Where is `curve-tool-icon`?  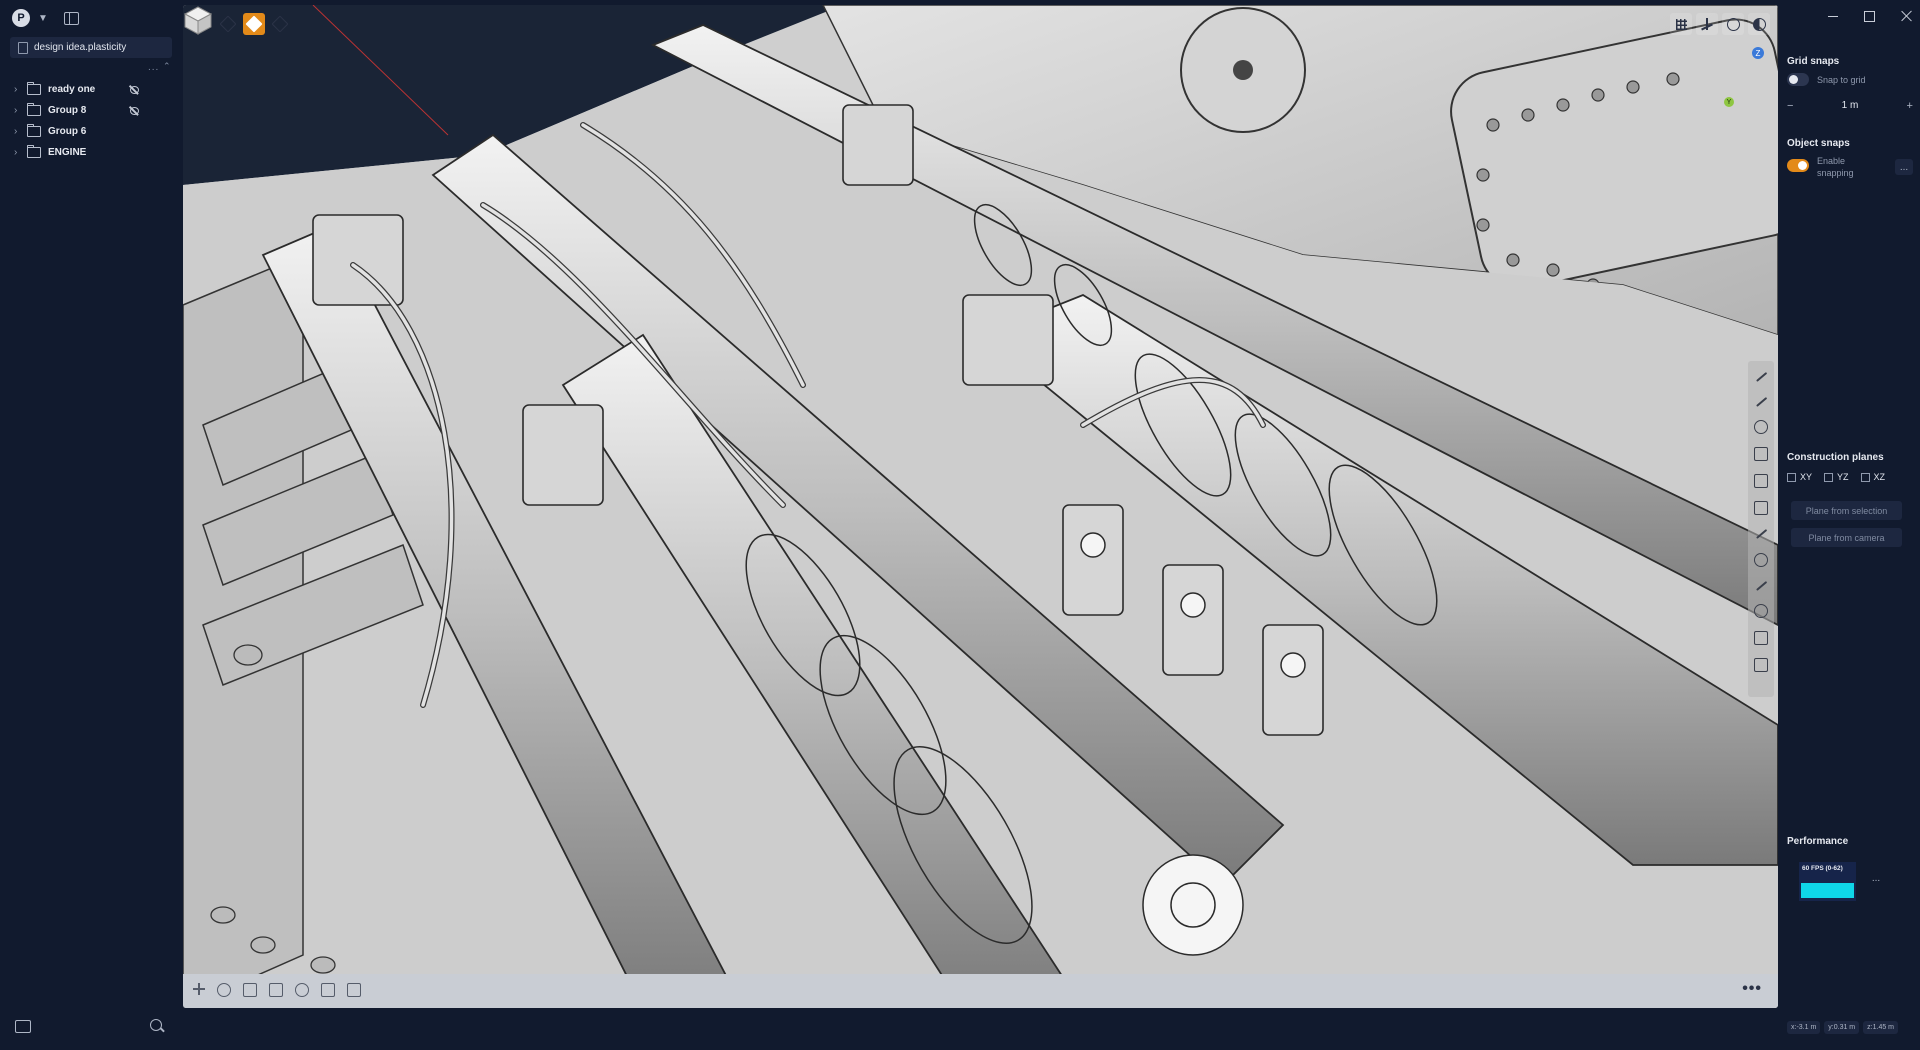
curve-tool-icon is located at coordinates (1761, 401).